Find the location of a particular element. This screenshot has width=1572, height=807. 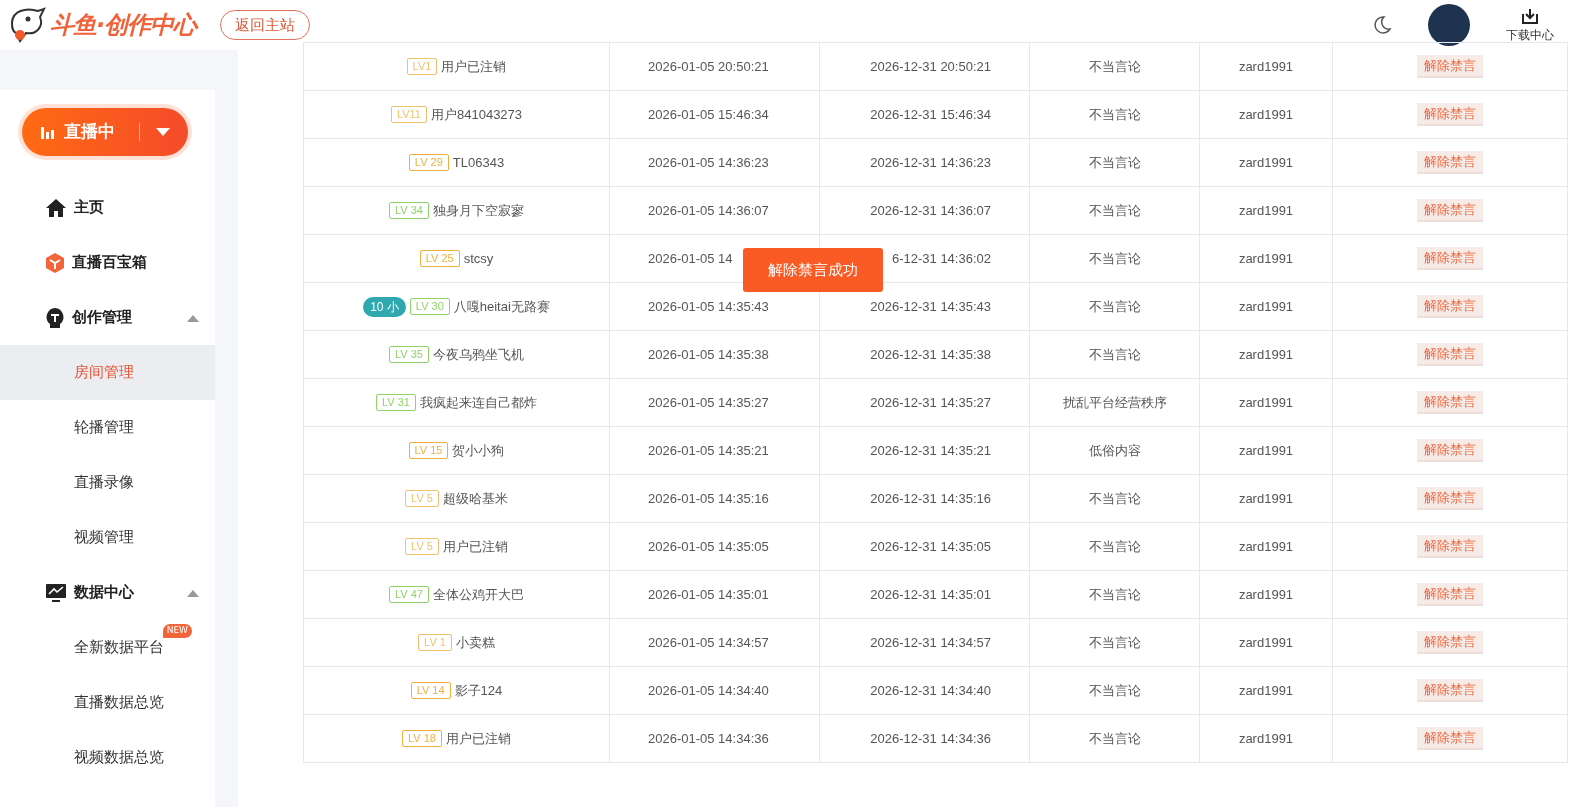

level-tag: LV 14 is located at coordinates (430, 690).